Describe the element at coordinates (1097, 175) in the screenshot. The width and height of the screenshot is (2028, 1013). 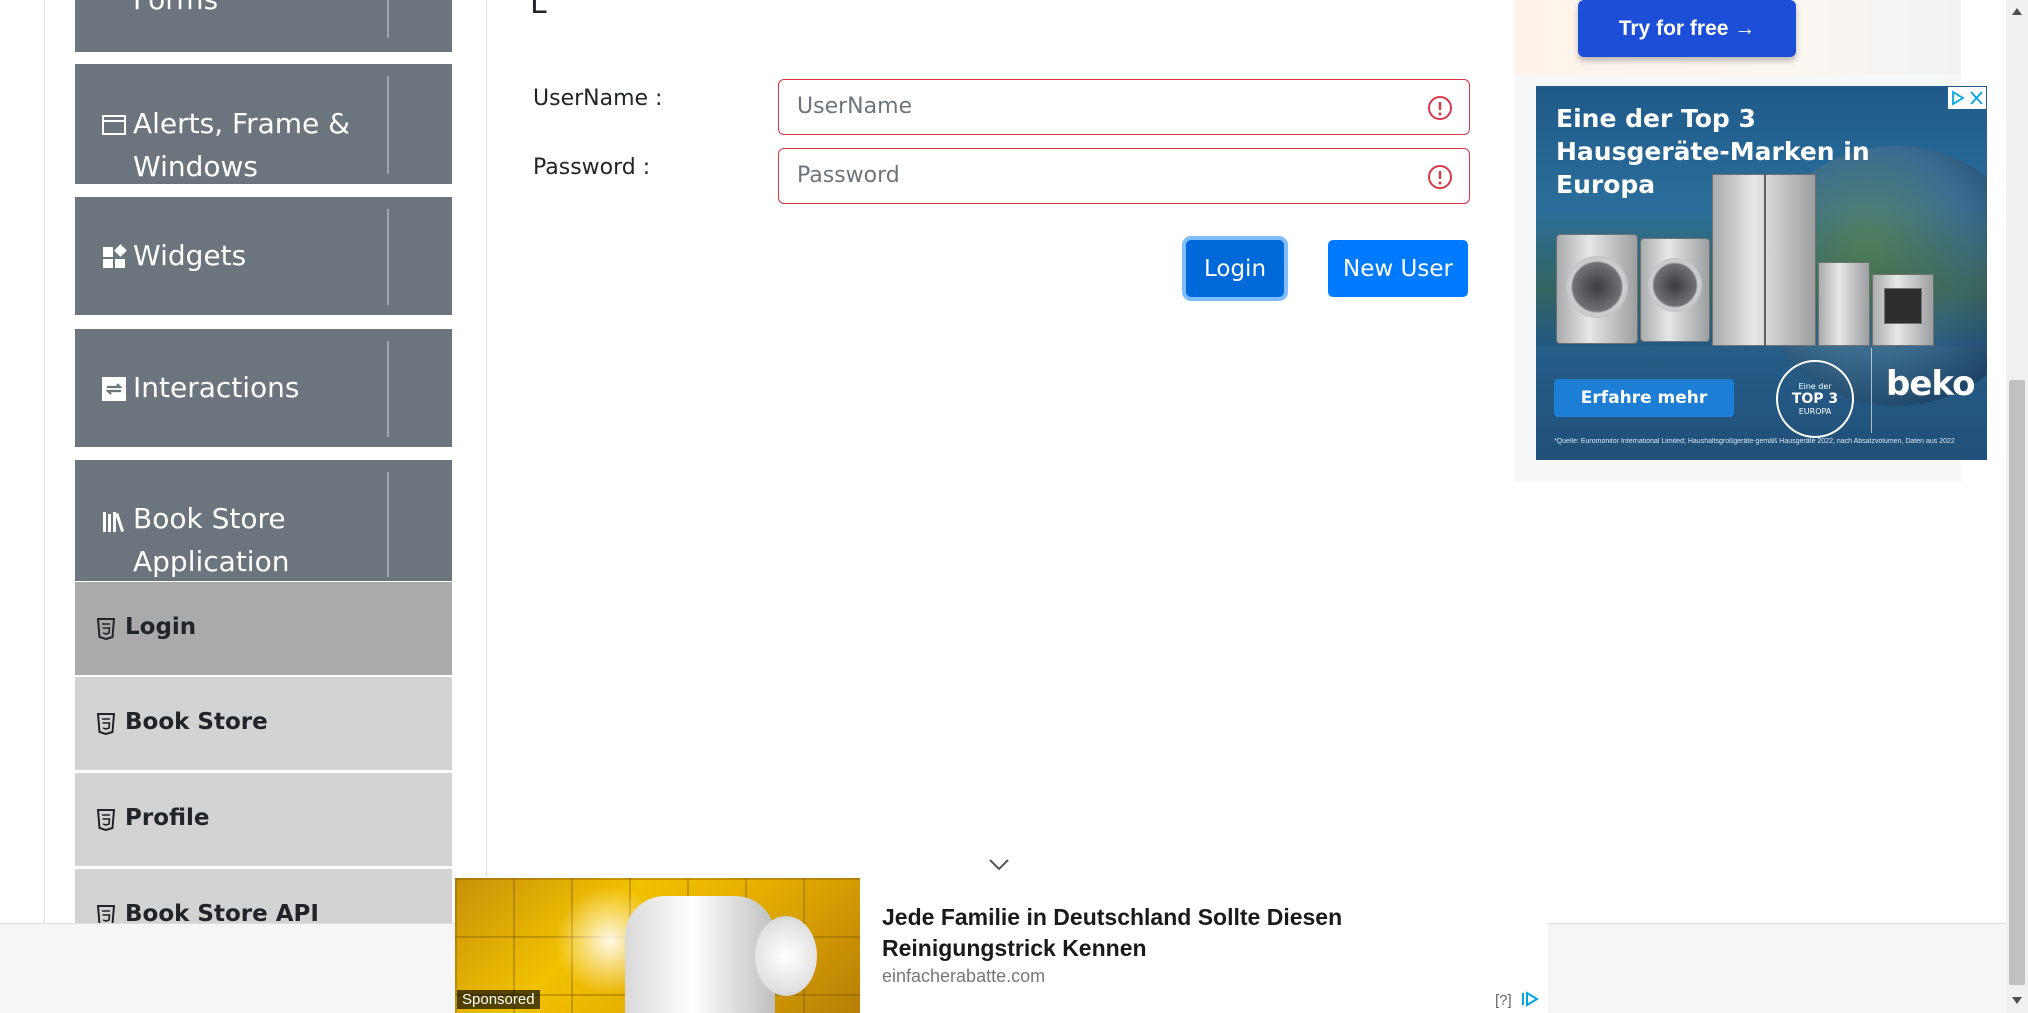
I see `password-input` at that location.